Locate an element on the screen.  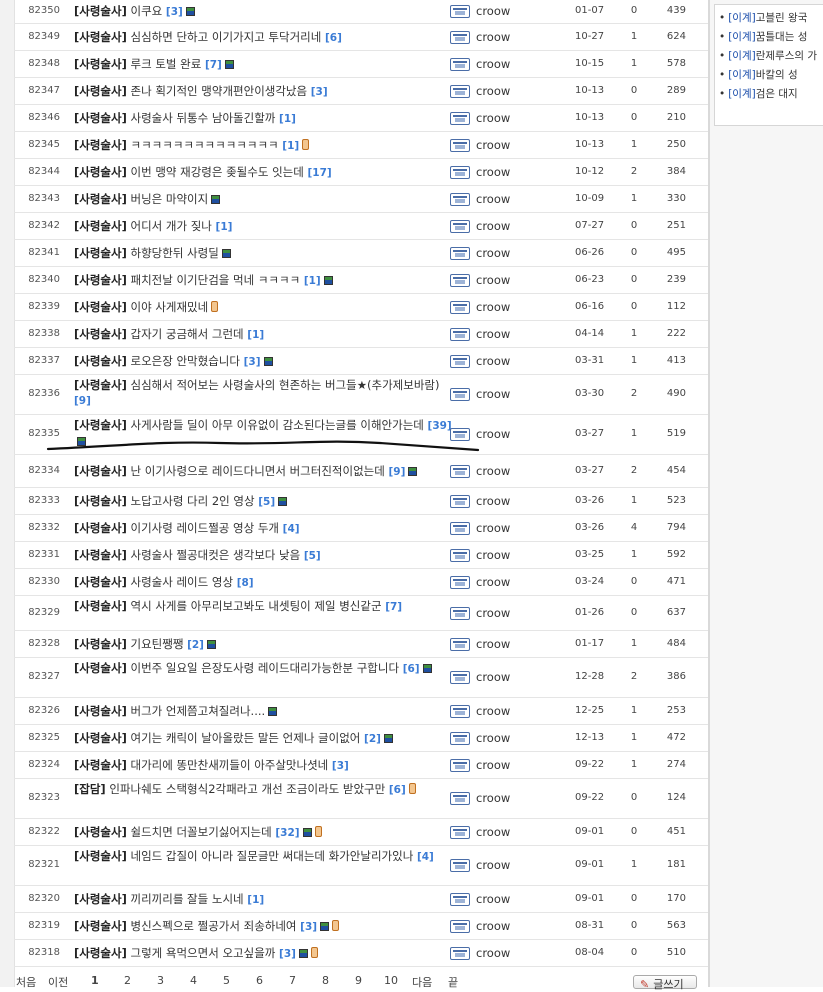
post-subject-link: [사령술사] 대가리에 똥만찬새끼들이 아주살맛나셧네 [3] is located at coordinates (263, 766).